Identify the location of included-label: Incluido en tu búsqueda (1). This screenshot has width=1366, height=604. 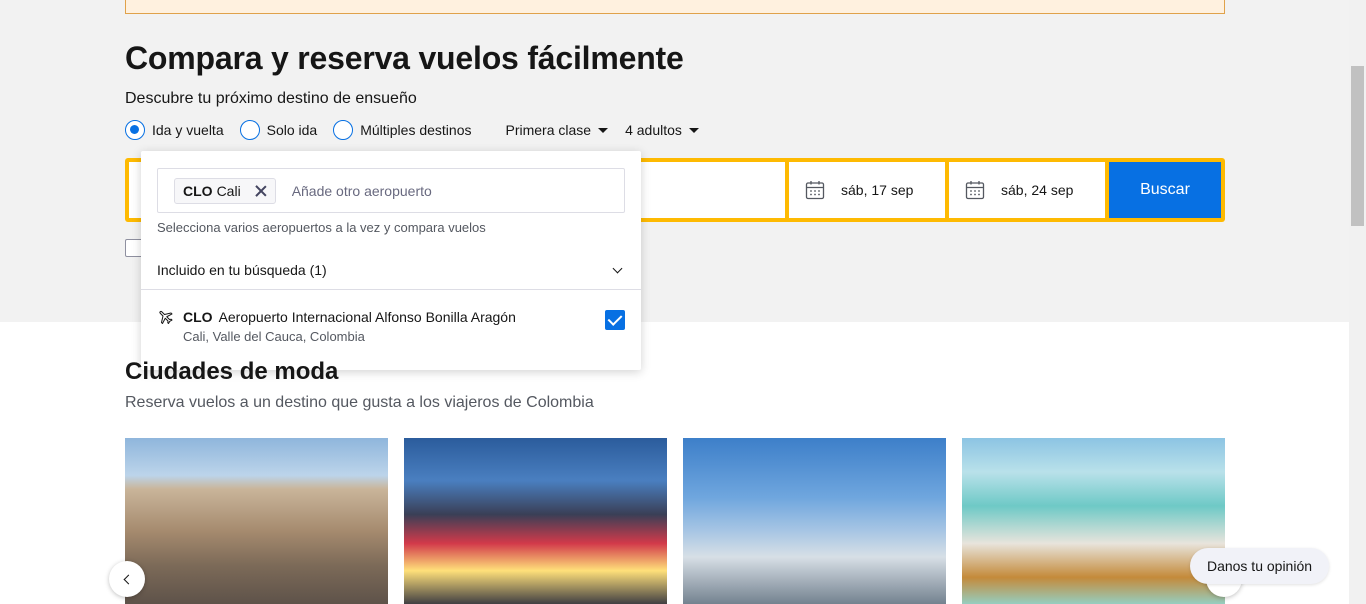
(242, 270).